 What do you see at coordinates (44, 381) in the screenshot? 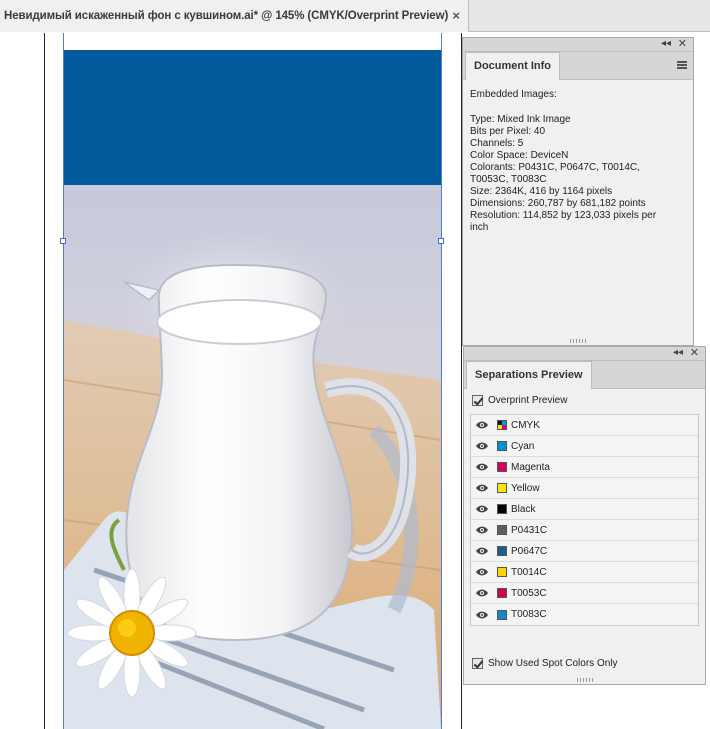
I see `pasteboard-edge-left` at bounding box center [44, 381].